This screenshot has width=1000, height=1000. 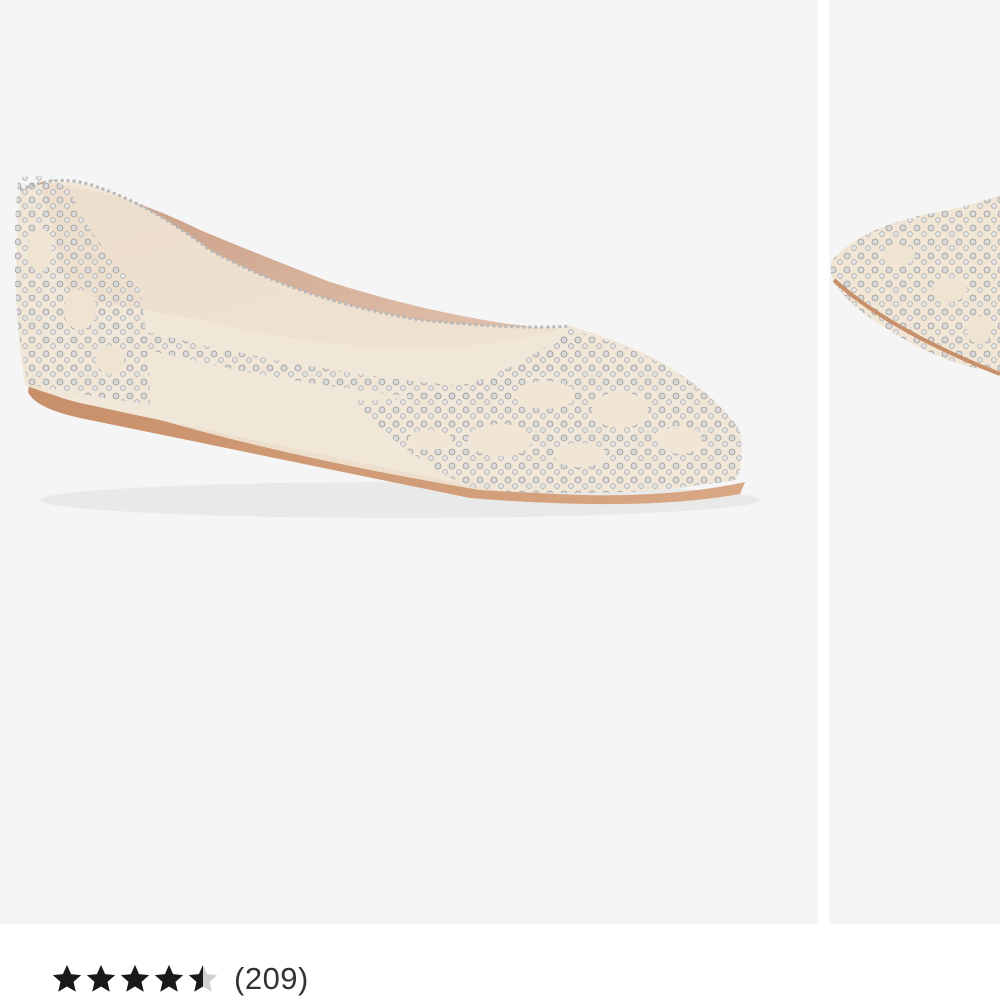 I want to click on rating-summary: (209), so click(x=179, y=979).